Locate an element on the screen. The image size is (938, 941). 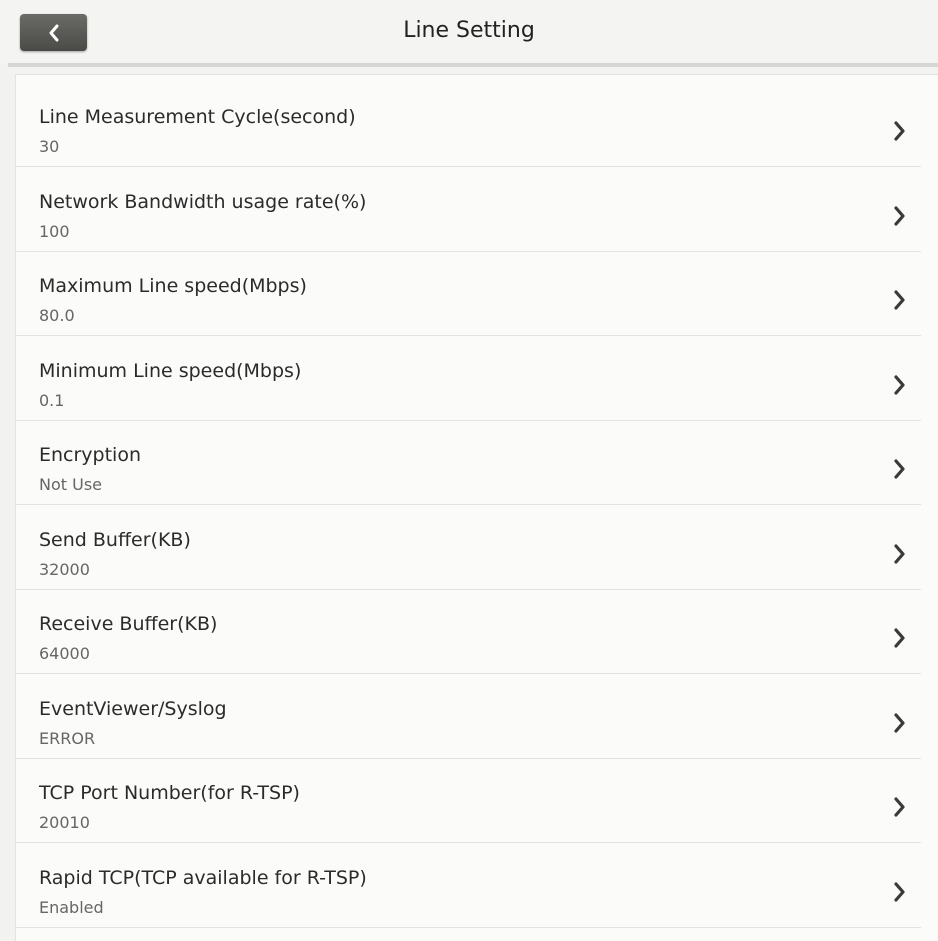
setting-row: Receive Buffer(KB) 64000 is located at coordinates (468, 631).